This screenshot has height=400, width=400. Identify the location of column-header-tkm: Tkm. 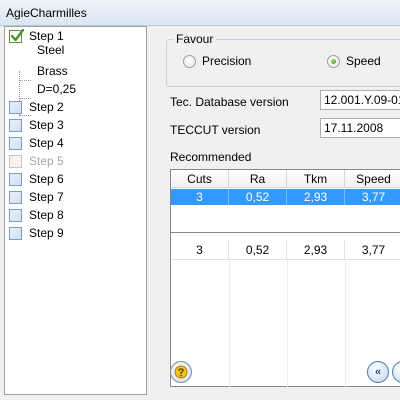
(316, 178).